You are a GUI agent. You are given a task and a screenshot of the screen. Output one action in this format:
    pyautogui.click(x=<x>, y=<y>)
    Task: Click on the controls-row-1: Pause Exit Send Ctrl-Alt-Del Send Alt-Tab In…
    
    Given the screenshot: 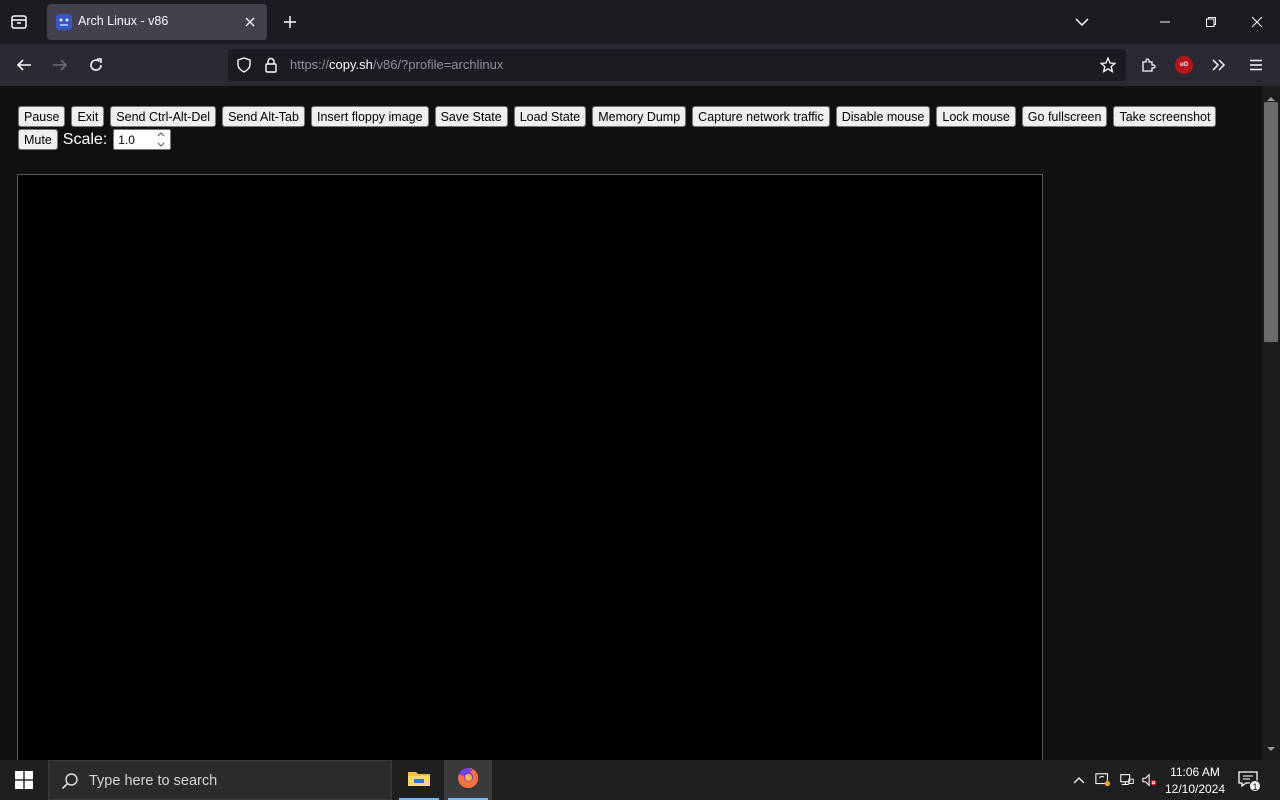 What is the action you would take?
    pyautogui.click(x=617, y=116)
    